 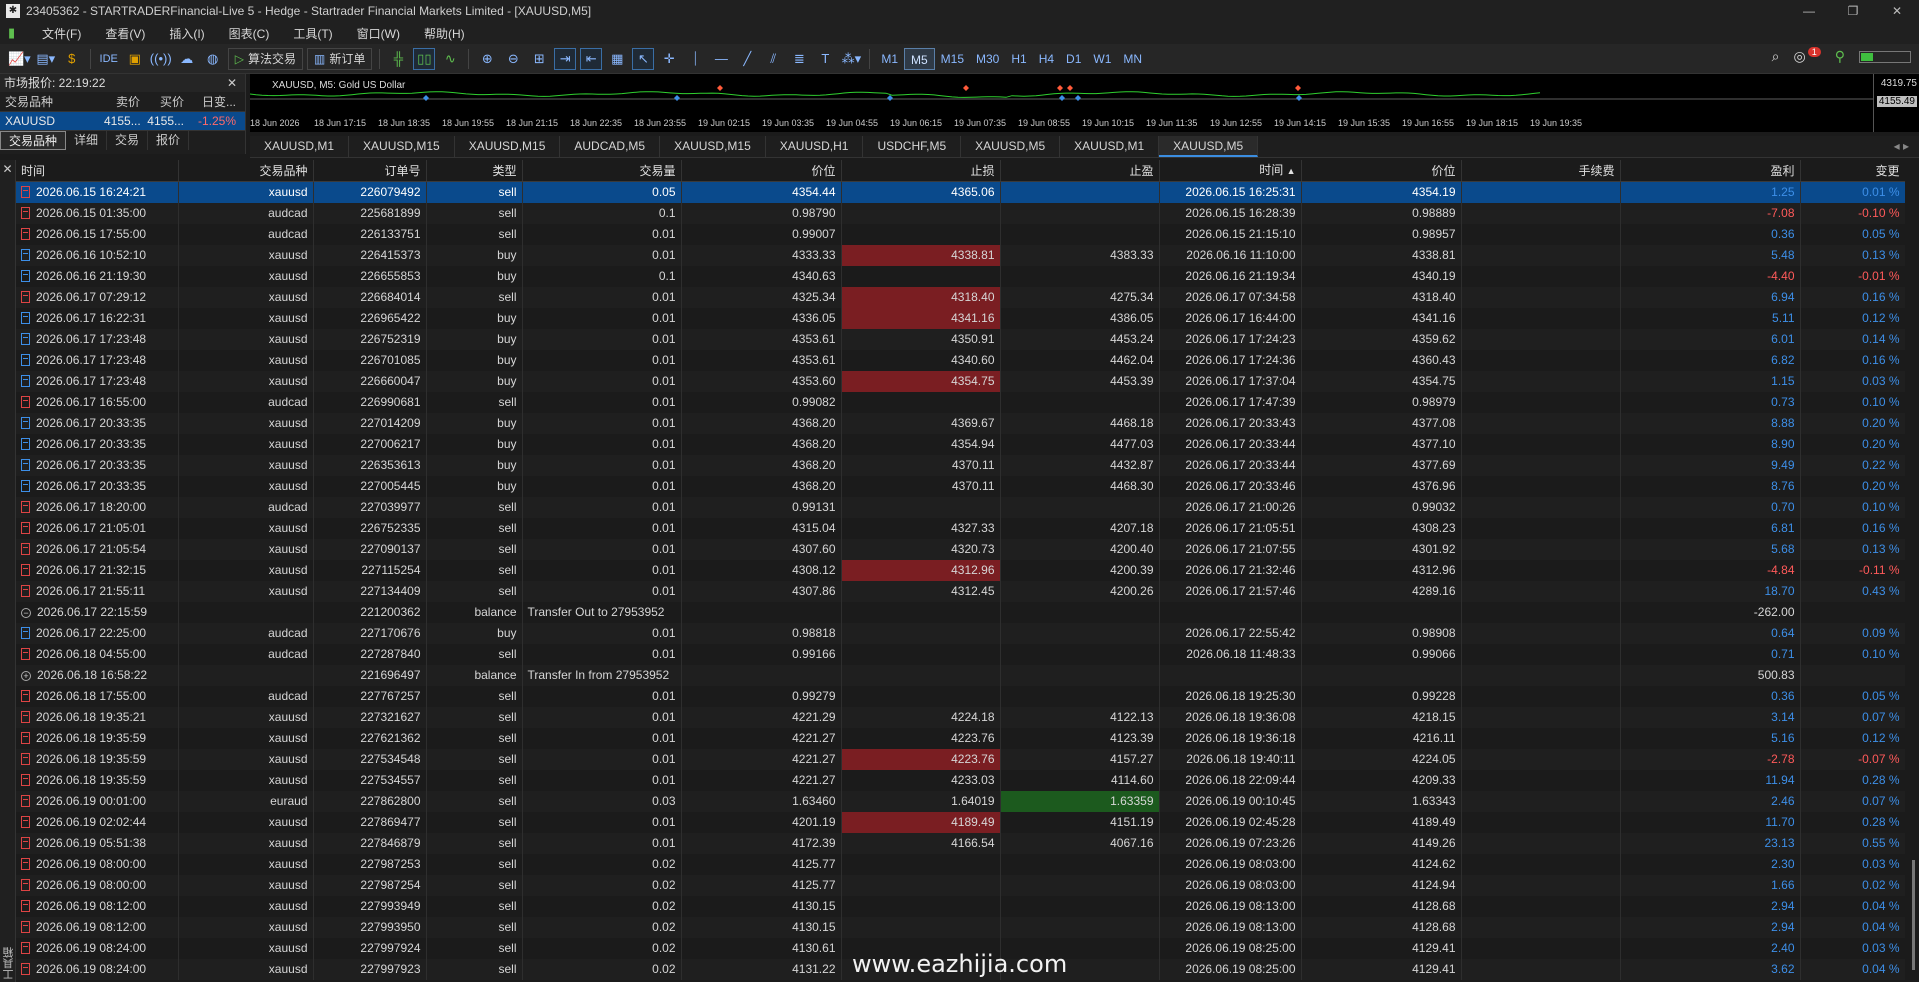 I want to click on text-icon: T, so click(x=825, y=59).